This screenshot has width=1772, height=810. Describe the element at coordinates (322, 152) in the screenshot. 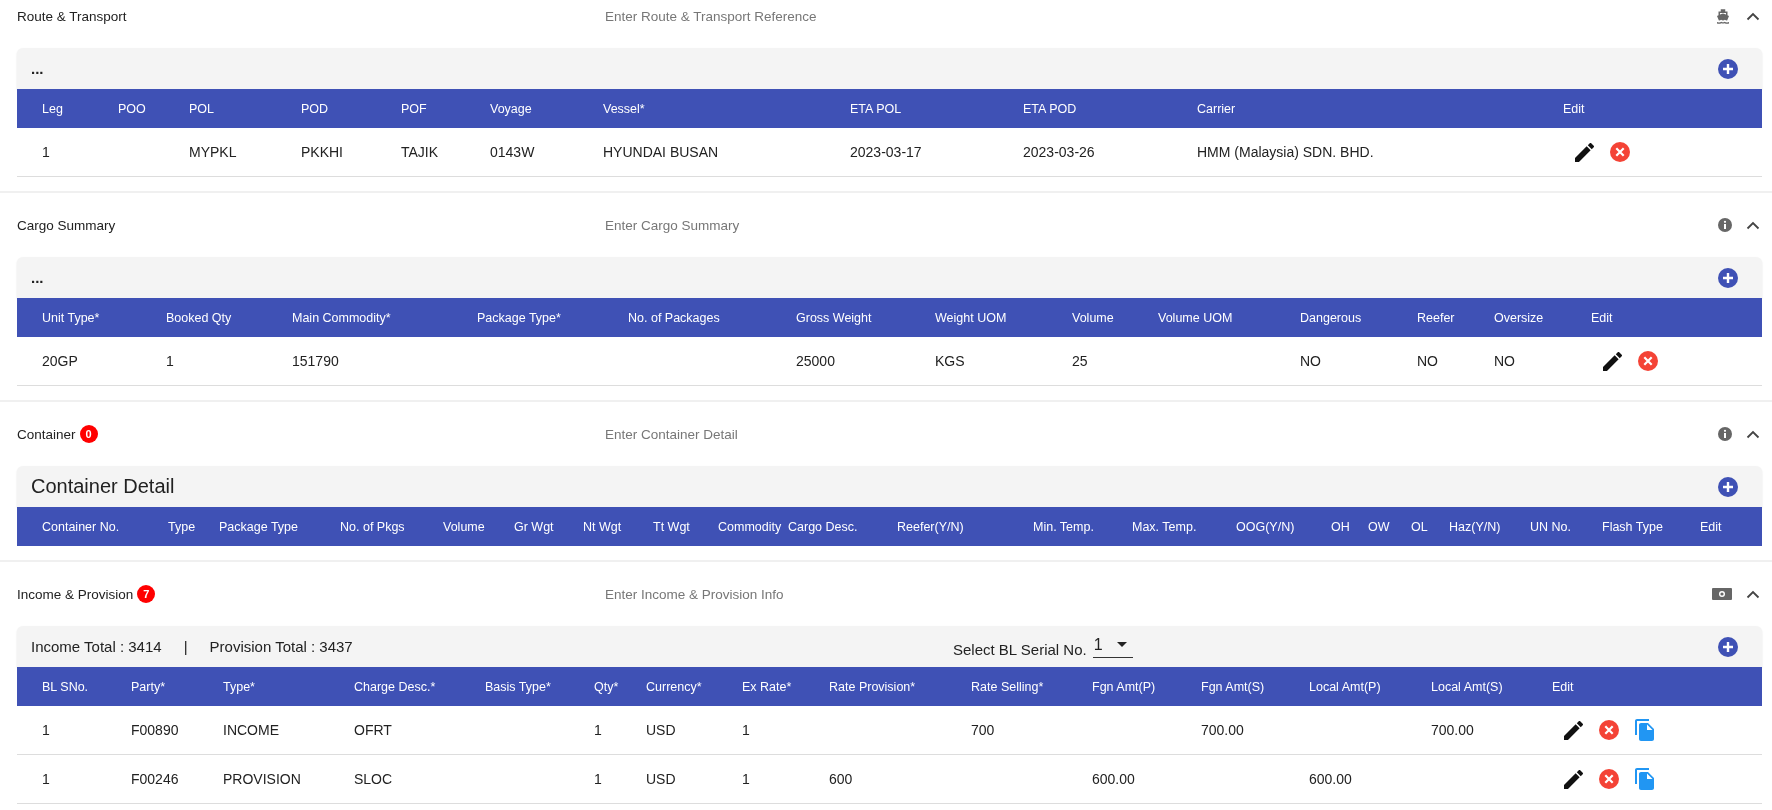

I see `table-cell-text: PKKHI` at that location.